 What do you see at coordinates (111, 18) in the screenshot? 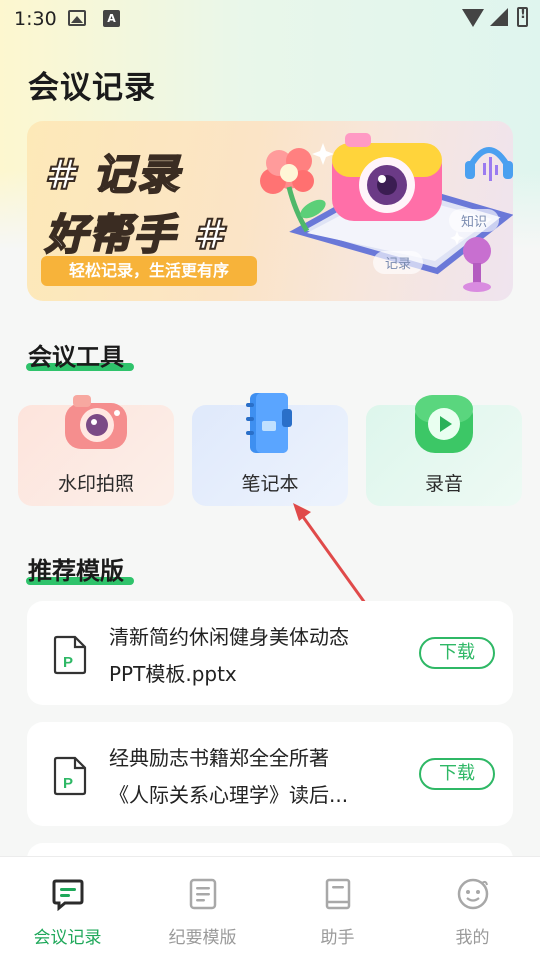
I see `a-notification-icon: A` at bounding box center [111, 18].